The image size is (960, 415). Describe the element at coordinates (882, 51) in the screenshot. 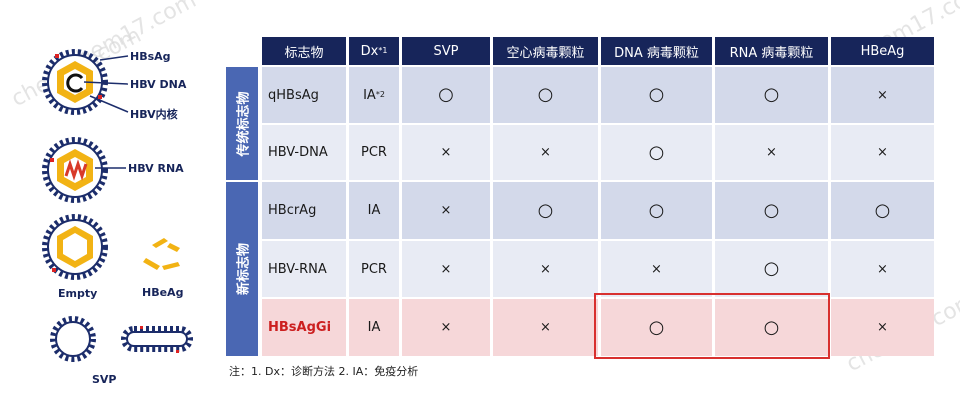

I see `header-hbeag: HBeAg` at that location.